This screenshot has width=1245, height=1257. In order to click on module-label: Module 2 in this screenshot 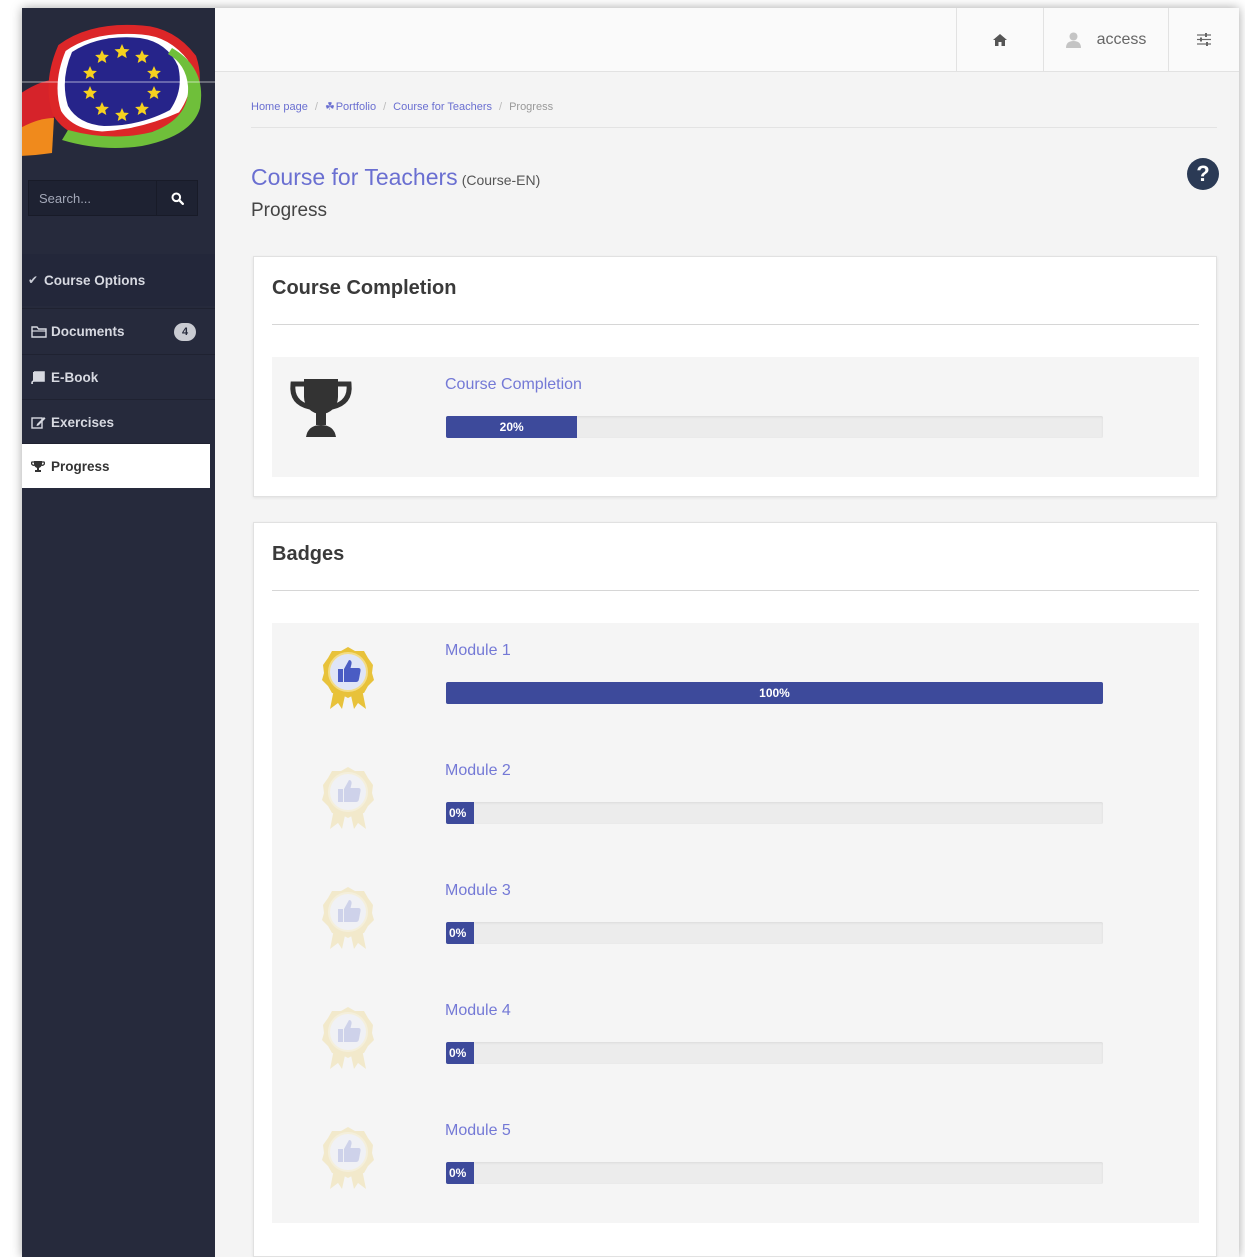, I will do `click(478, 770)`.